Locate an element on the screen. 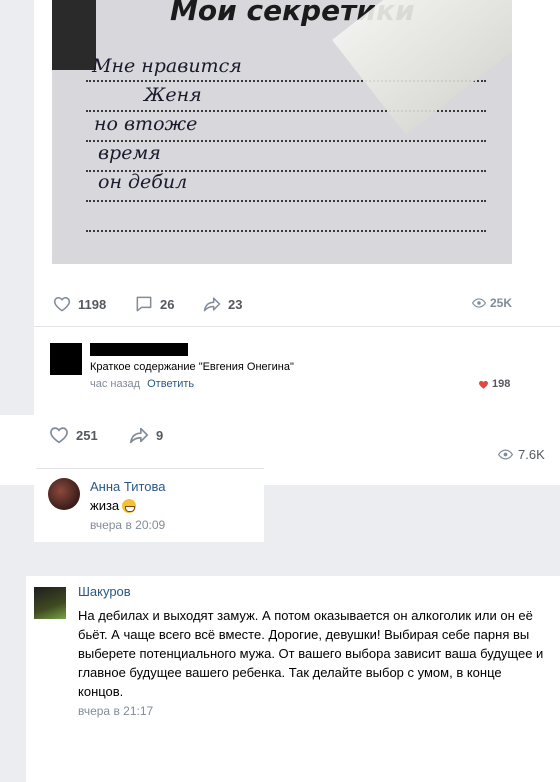 This screenshot has height=782, width=560. comment-meta: час назад Ответить is located at coordinates (142, 384).